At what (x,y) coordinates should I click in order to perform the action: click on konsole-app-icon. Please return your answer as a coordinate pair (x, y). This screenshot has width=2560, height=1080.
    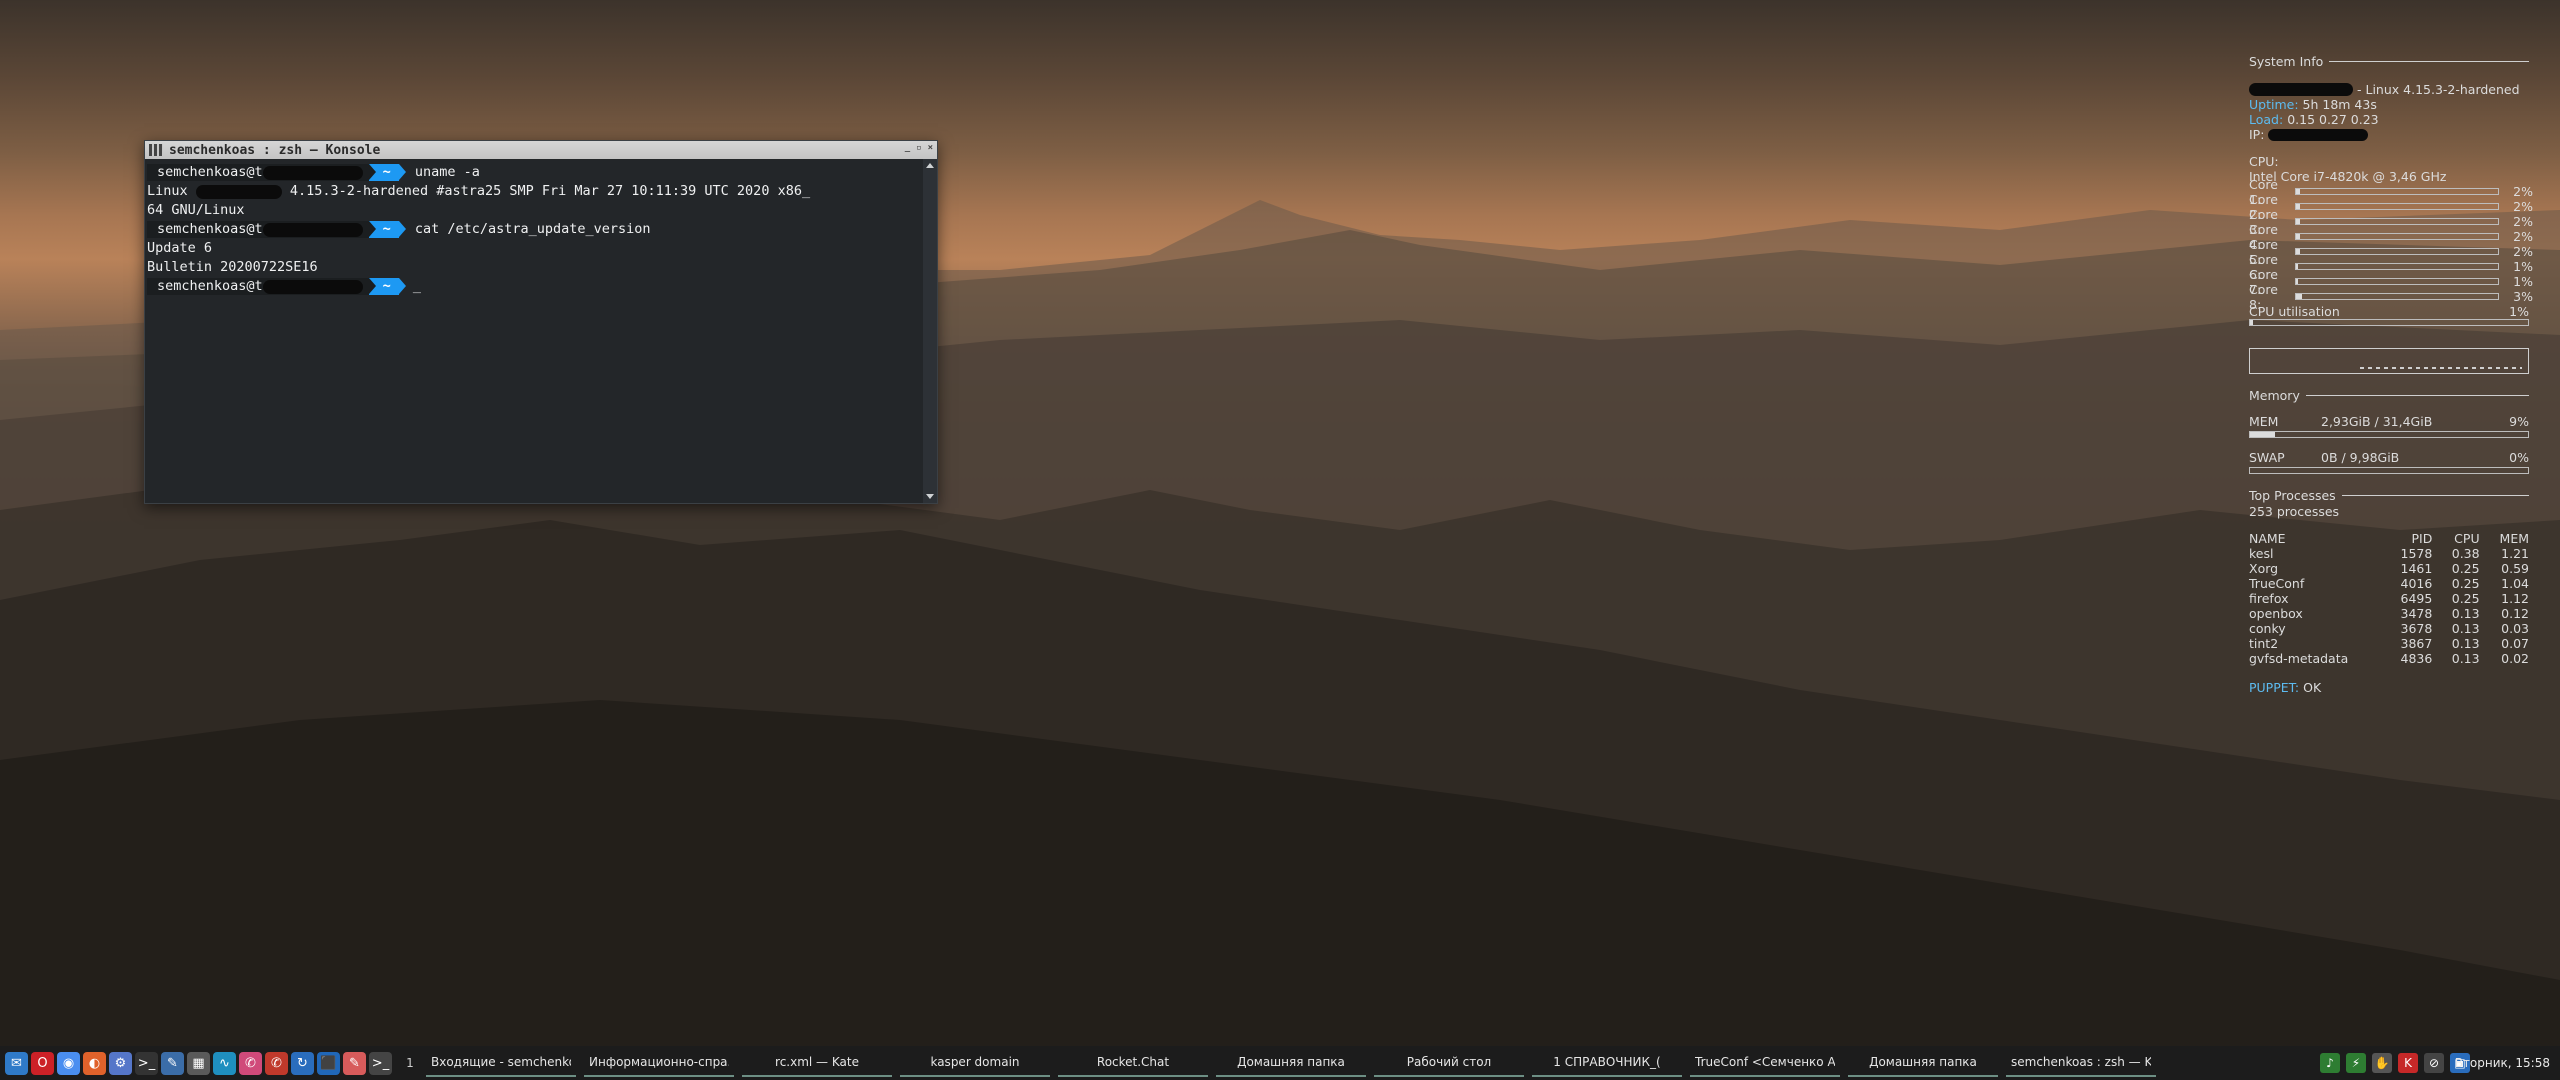
    Looking at the image, I should click on (156, 150).